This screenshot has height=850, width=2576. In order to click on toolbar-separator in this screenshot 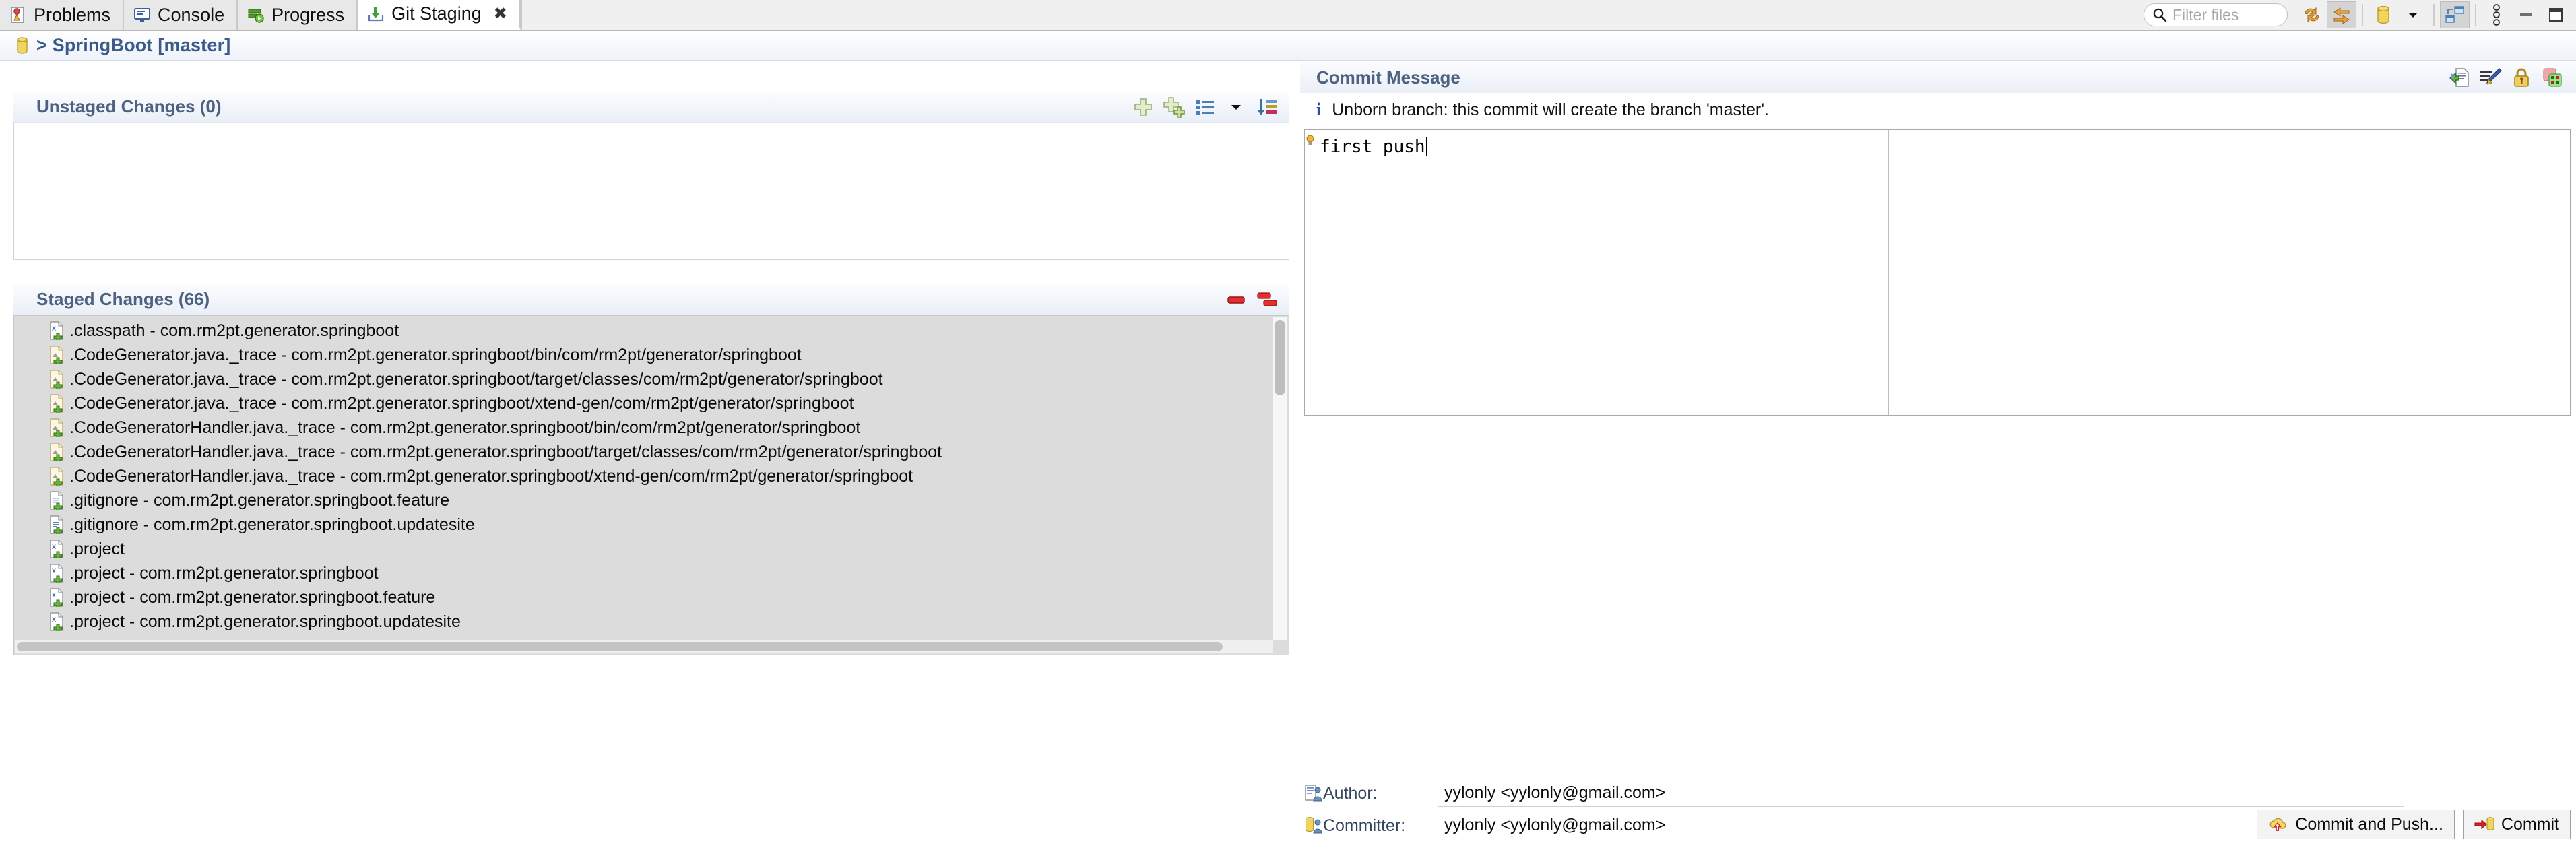, I will do `click(2362, 15)`.